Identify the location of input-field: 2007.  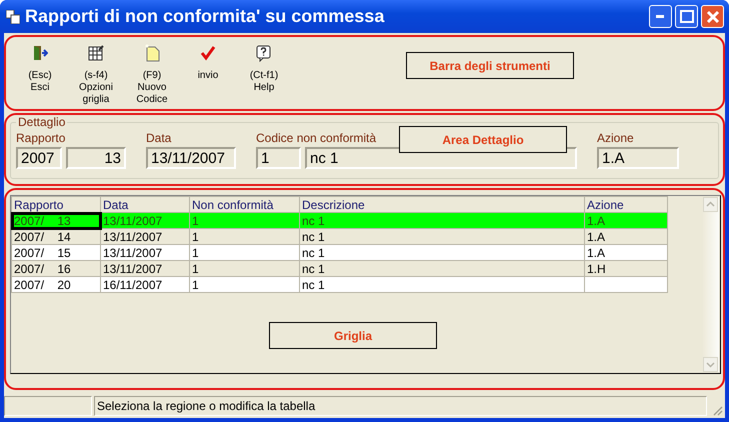
(39, 158).